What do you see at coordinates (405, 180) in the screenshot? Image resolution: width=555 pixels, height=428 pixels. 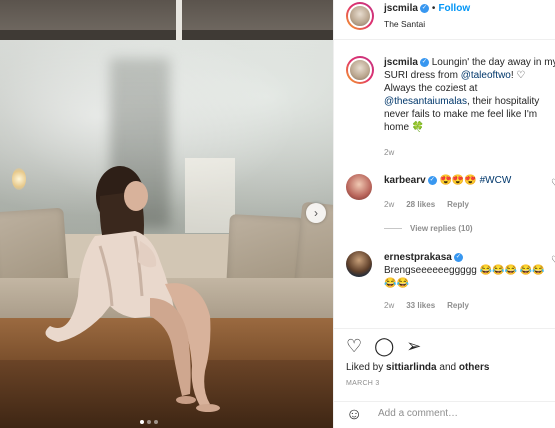 I see `commenter-username: karbearv` at bounding box center [405, 180].